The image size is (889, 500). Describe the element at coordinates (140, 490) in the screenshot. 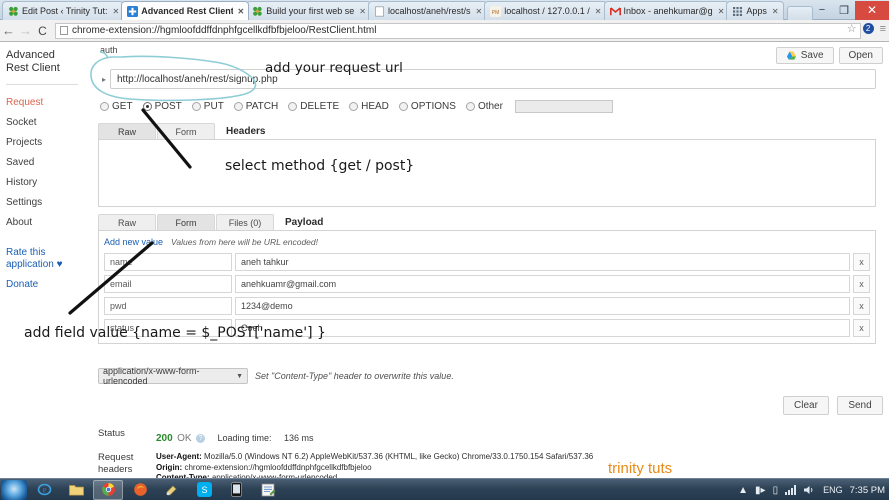

I see `taskbar-firefox-icon` at that location.